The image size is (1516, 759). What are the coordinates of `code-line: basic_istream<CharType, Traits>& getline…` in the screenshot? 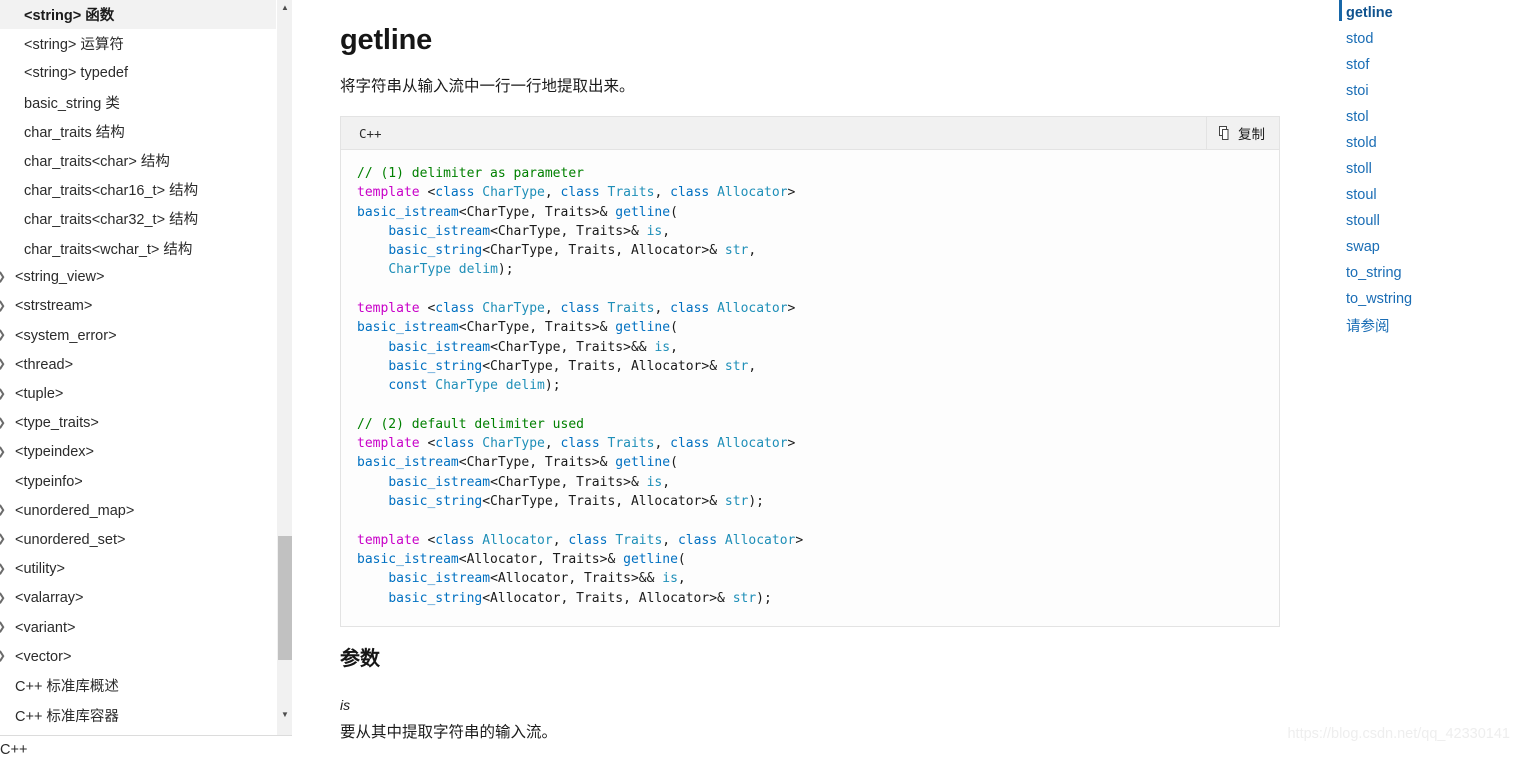 It's located at (818, 327).